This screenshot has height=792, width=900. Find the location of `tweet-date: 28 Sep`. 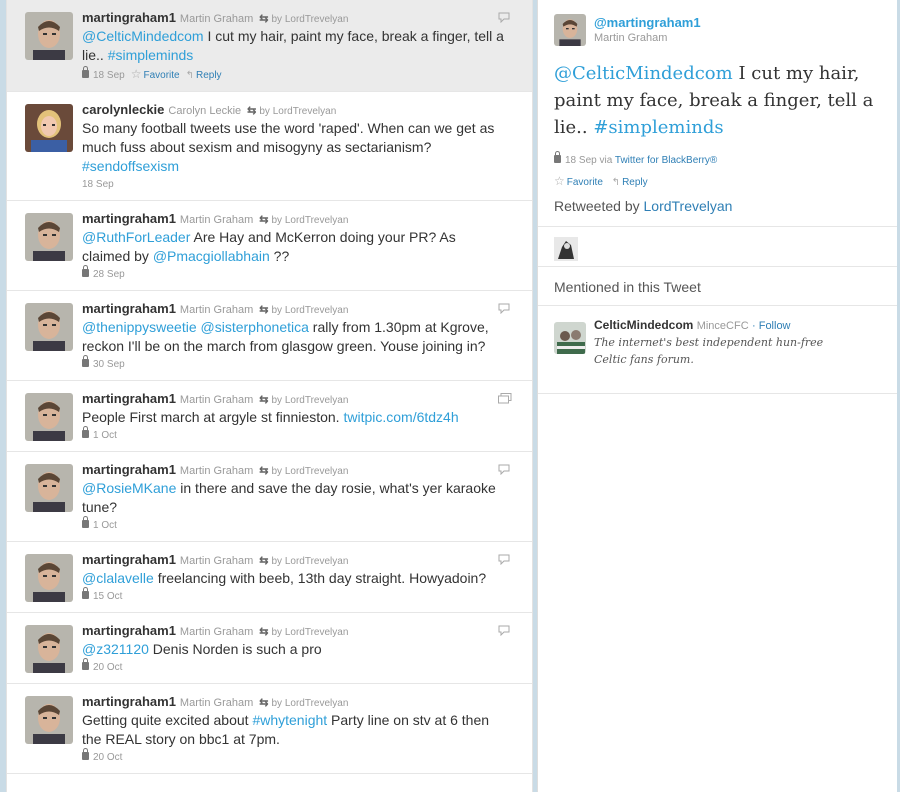

tweet-date: 28 Sep is located at coordinates (109, 274).